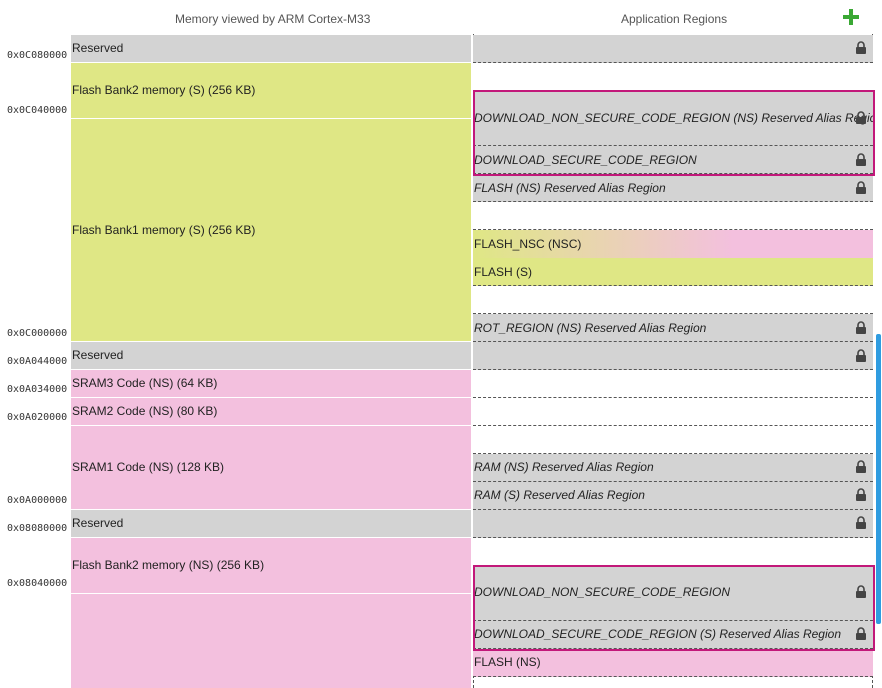 The height and width of the screenshot is (688, 882). What do you see at coordinates (503, 272) in the screenshot?
I see `region-label: FLASH (S)` at bounding box center [503, 272].